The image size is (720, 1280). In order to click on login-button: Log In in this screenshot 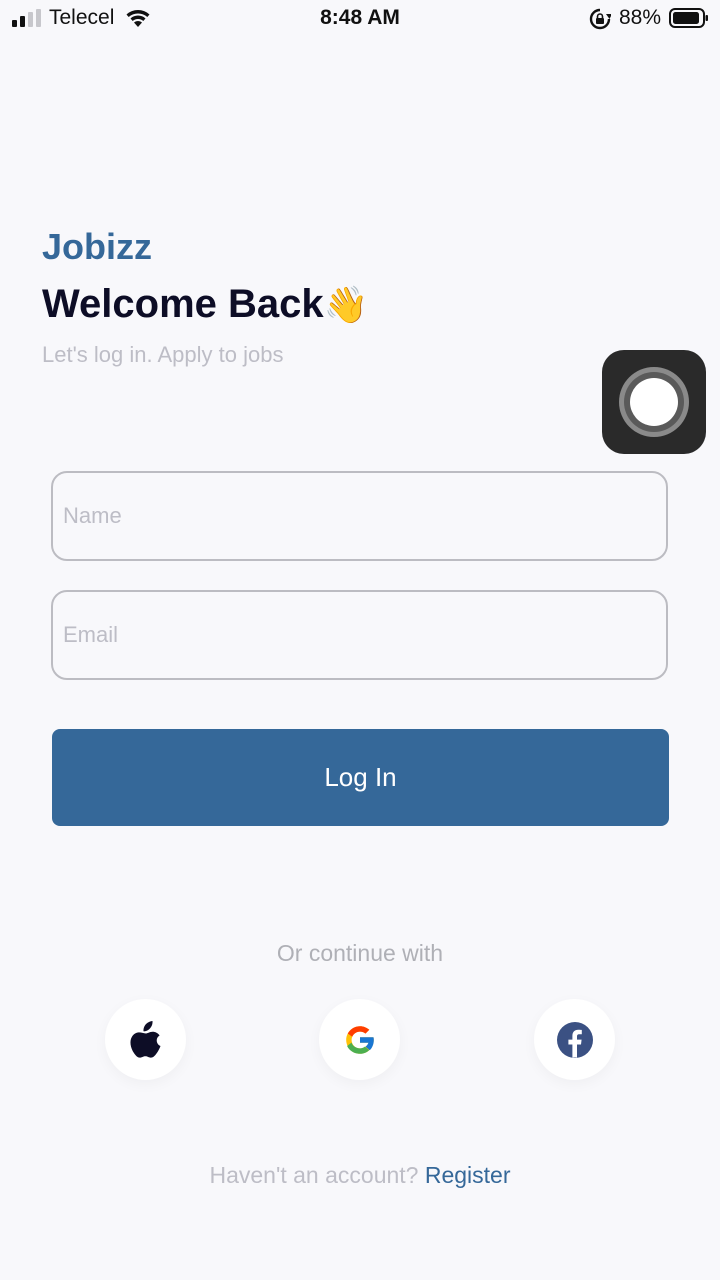, I will do `click(360, 777)`.